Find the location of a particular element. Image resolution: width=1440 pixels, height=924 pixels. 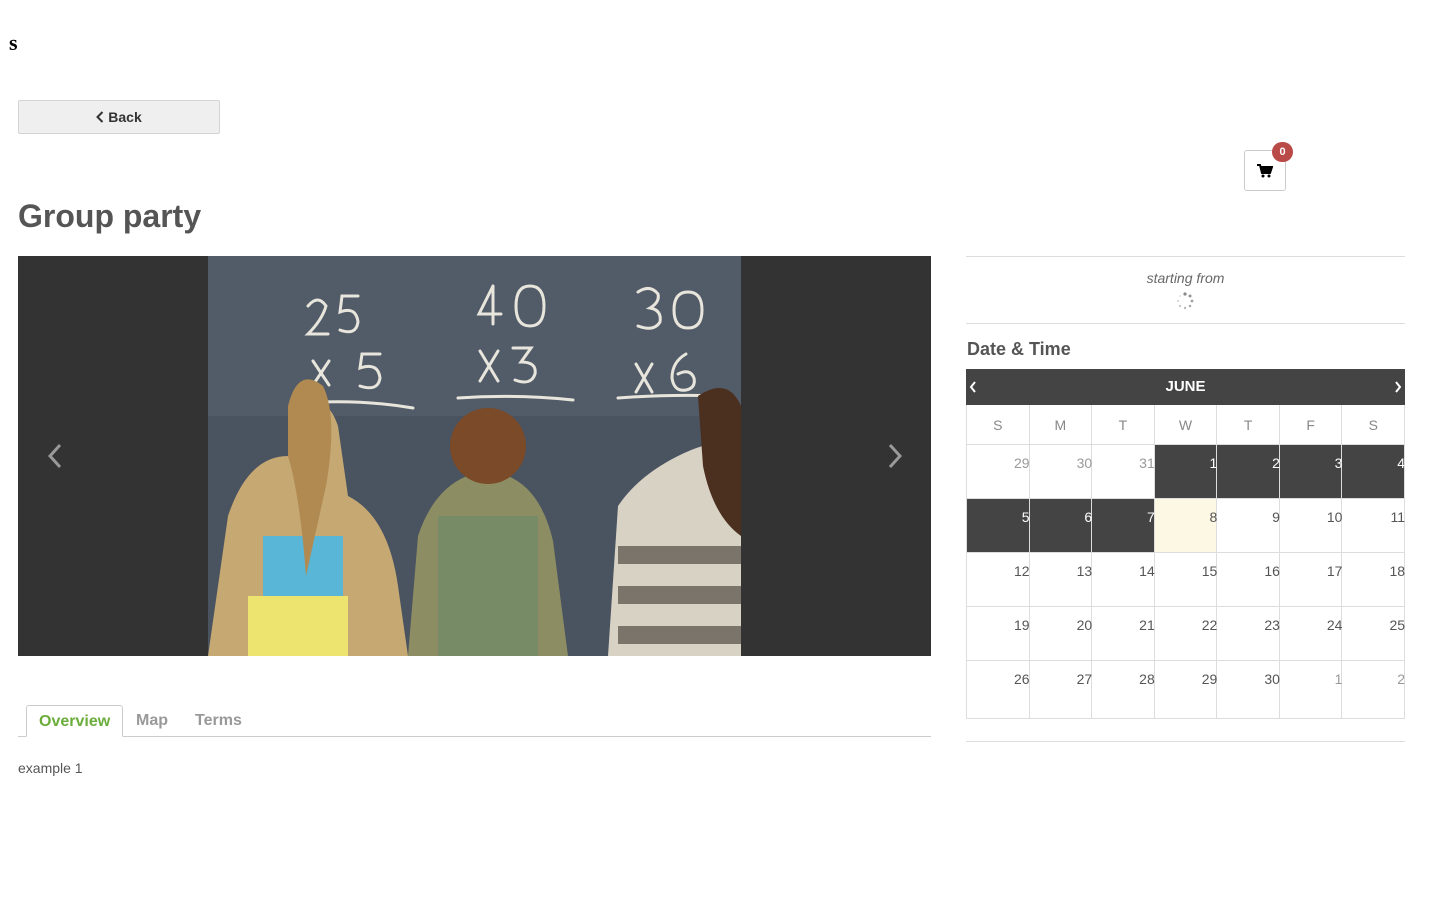

calendar-day: 15 is located at coordinates (1186, 580).